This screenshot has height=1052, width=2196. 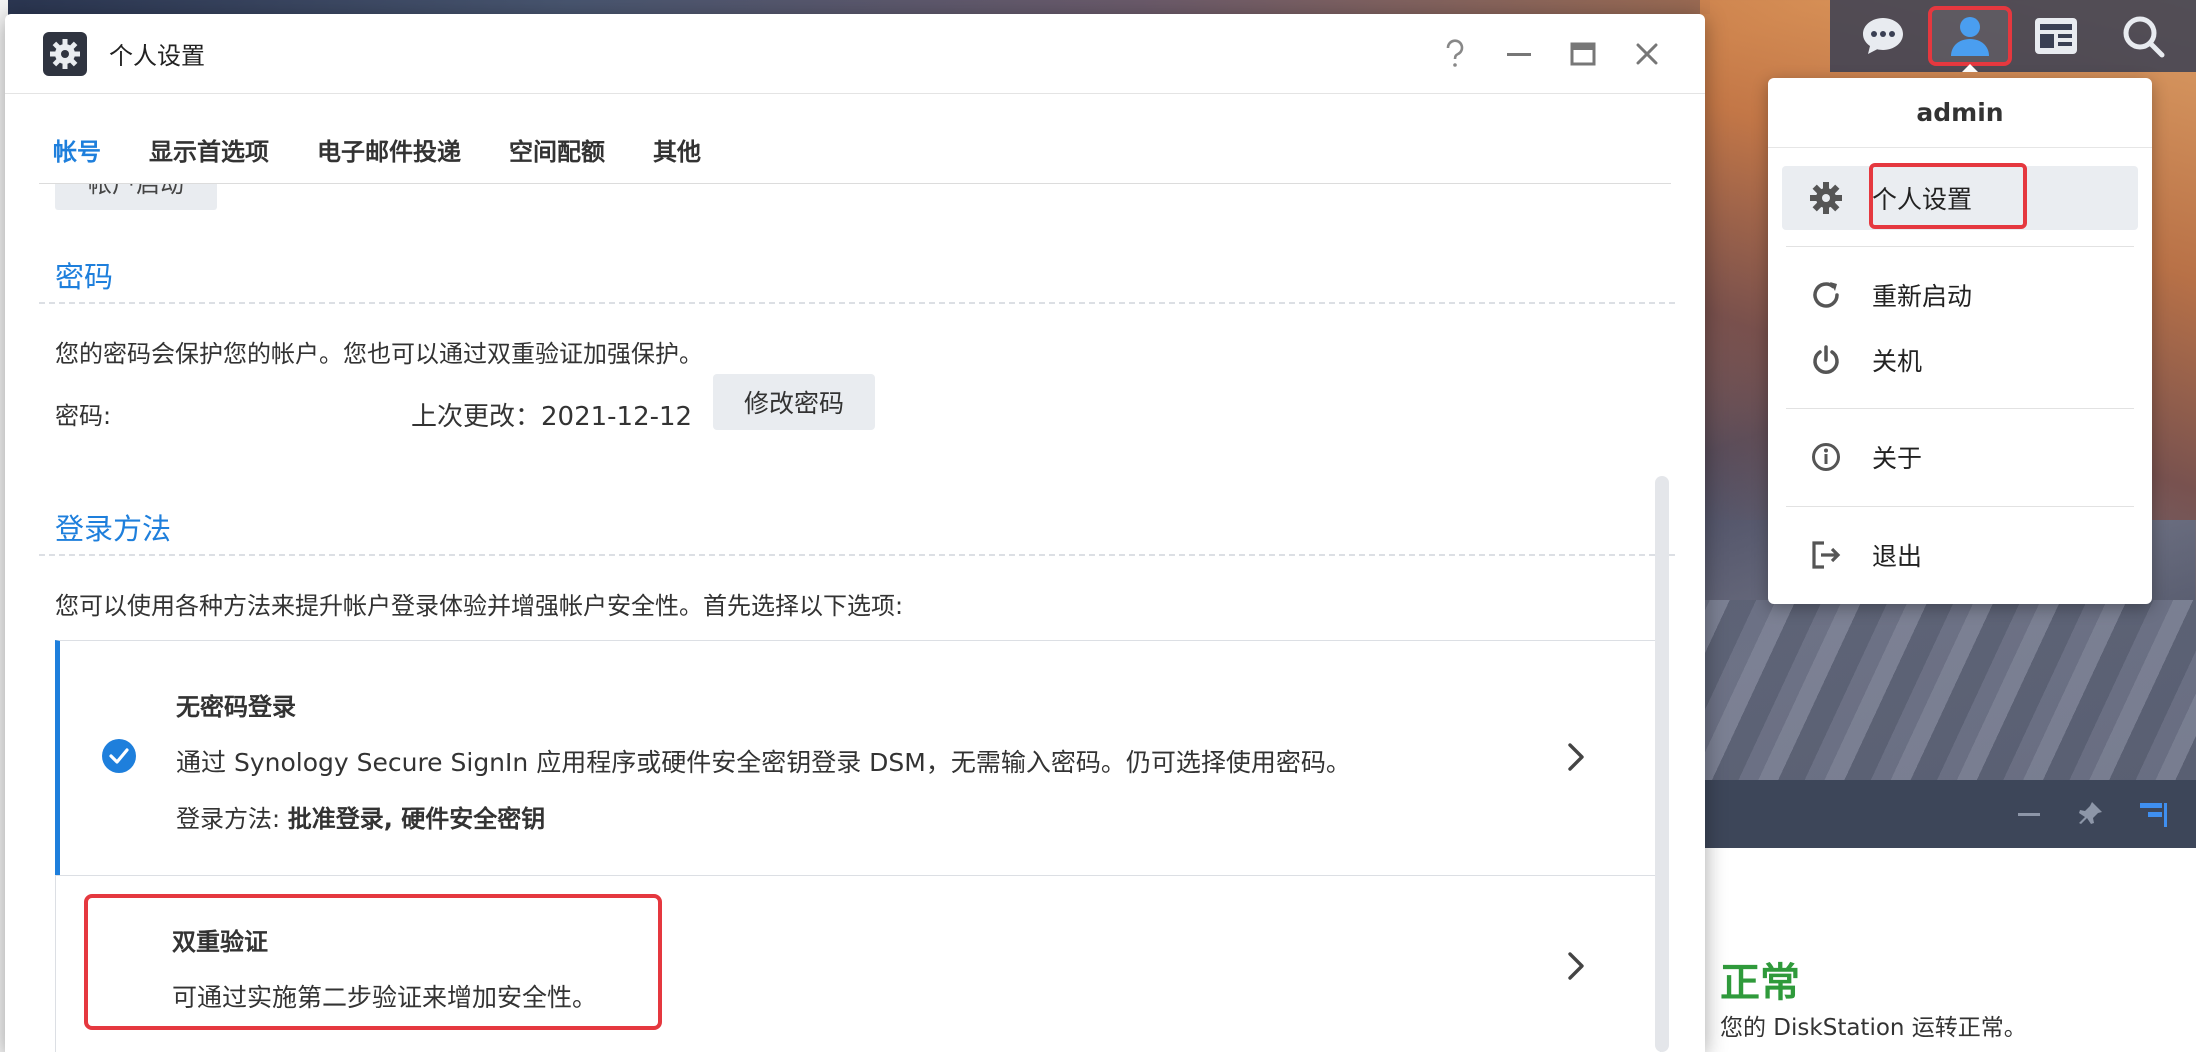 I want to click on search-button, so click(x=2143, y=36).